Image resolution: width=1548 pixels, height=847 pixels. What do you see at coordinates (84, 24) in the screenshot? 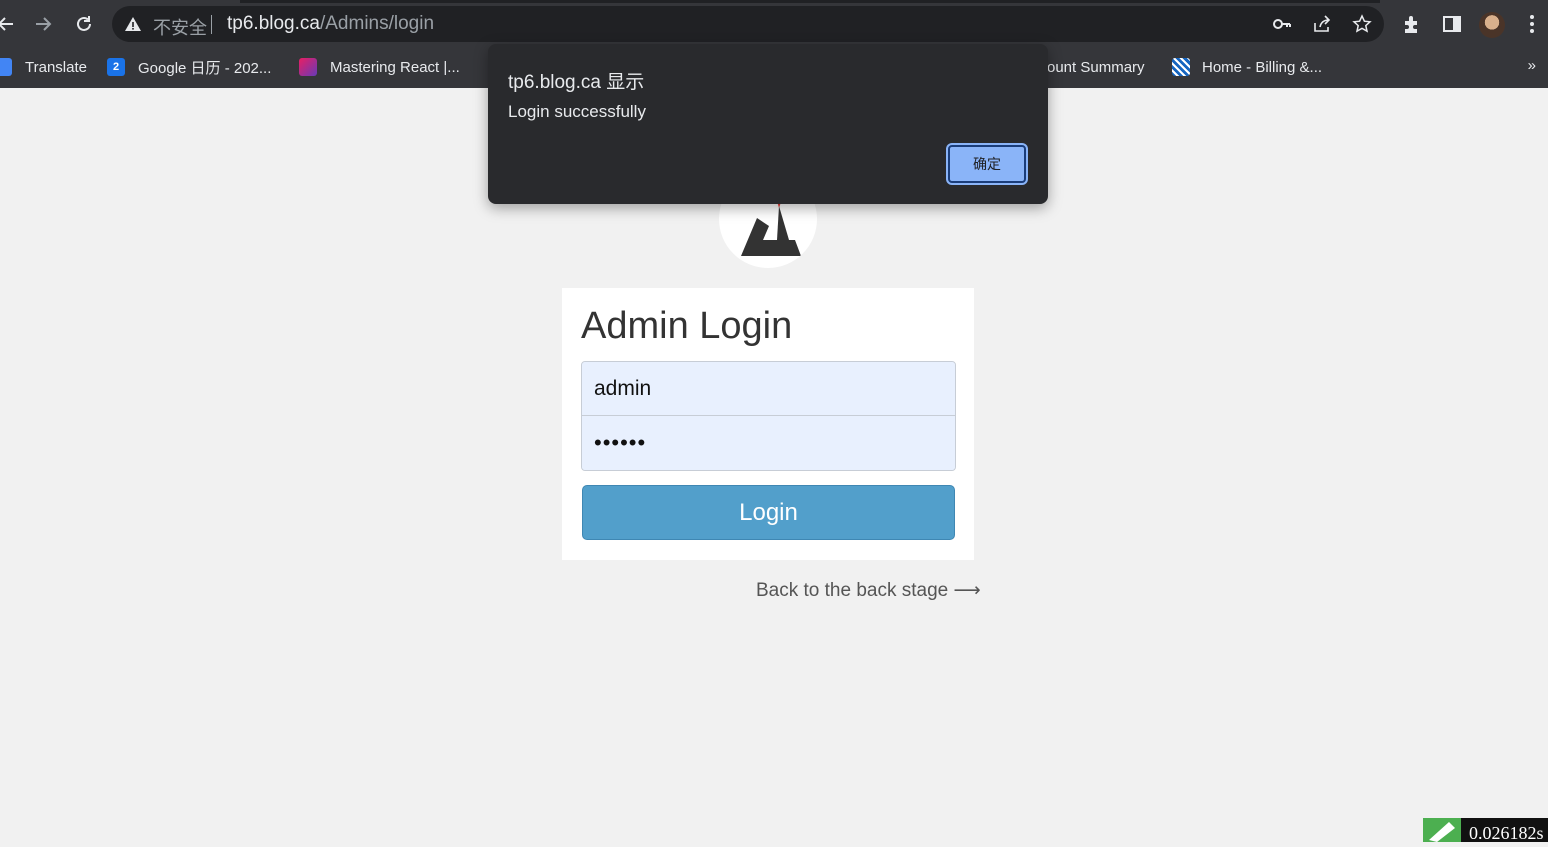
I see `reload-icon` at bounding box center [84, 24].